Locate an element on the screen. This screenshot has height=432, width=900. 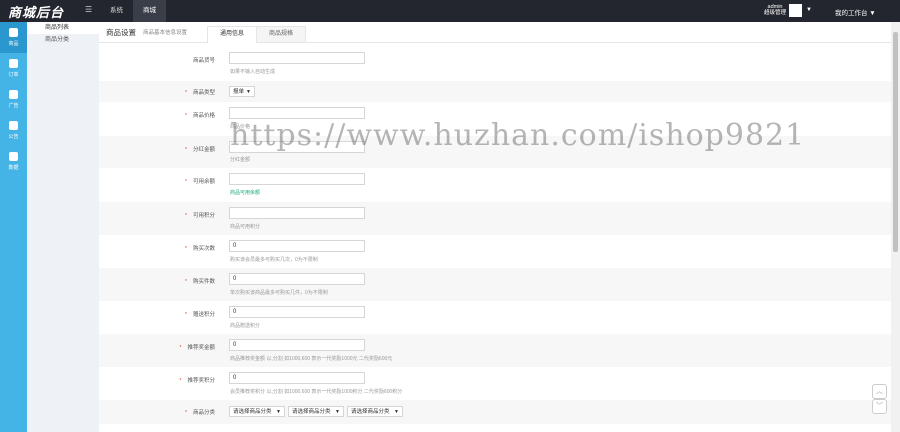
page-scrollbar is located at coordinates (895, 227).